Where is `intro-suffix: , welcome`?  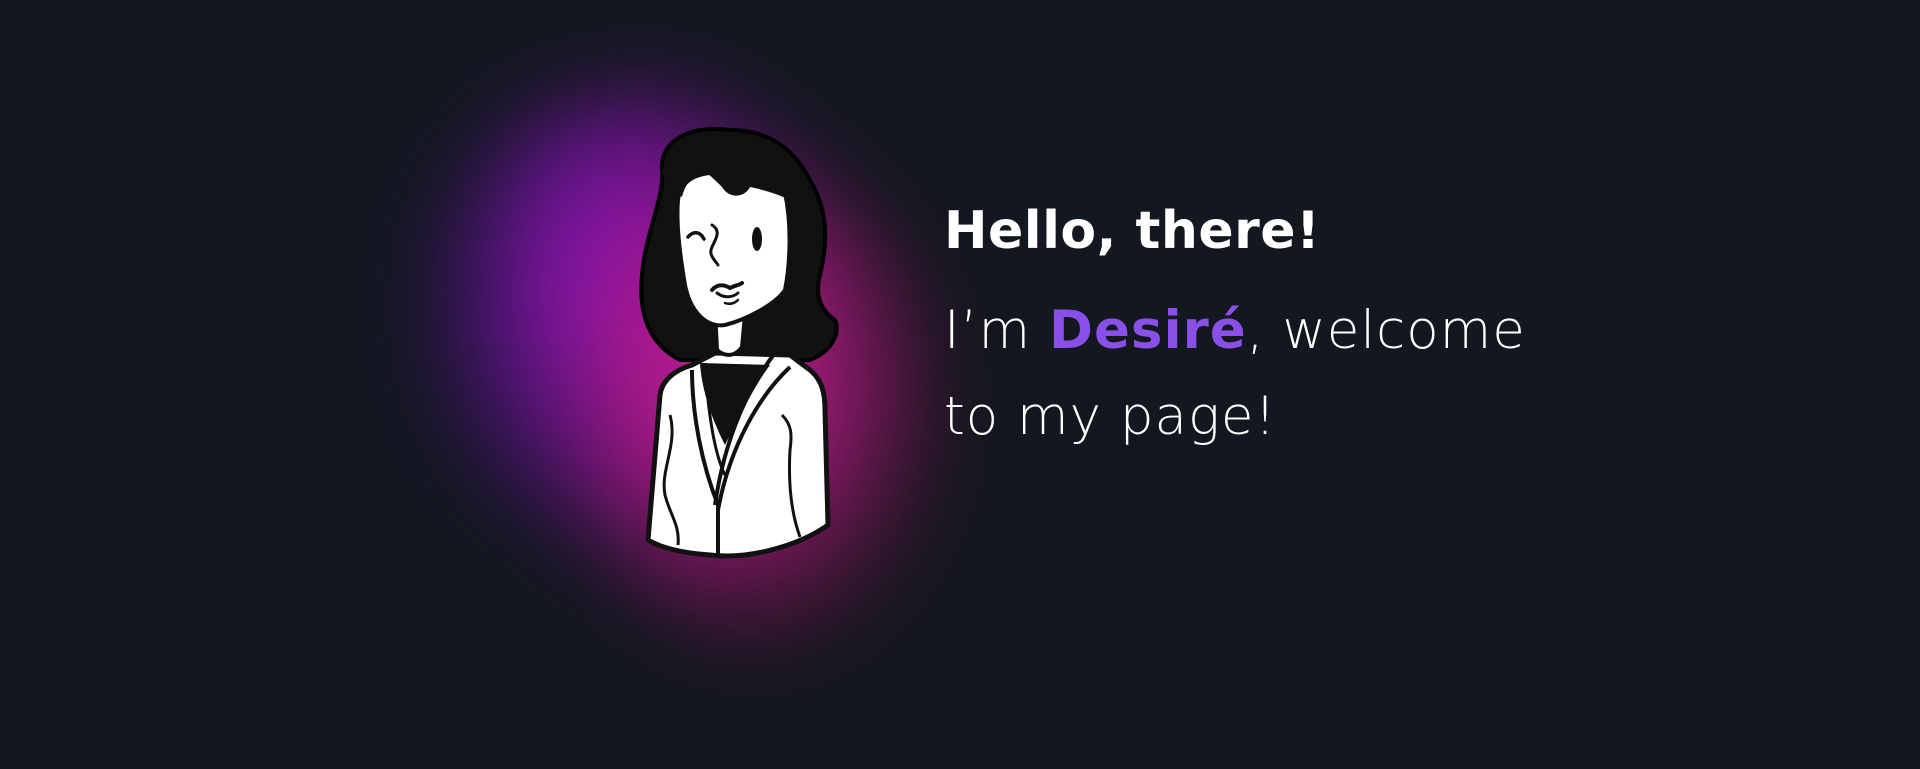 intro-suffix: , welcome is located at coordinates (1386, 331).